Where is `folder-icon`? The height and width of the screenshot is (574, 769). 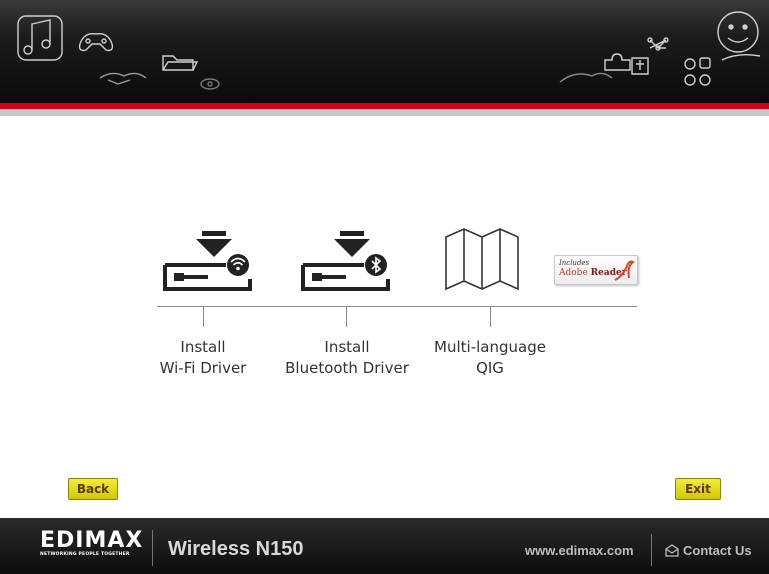
folder-icon is located at coordinates (180, 63).